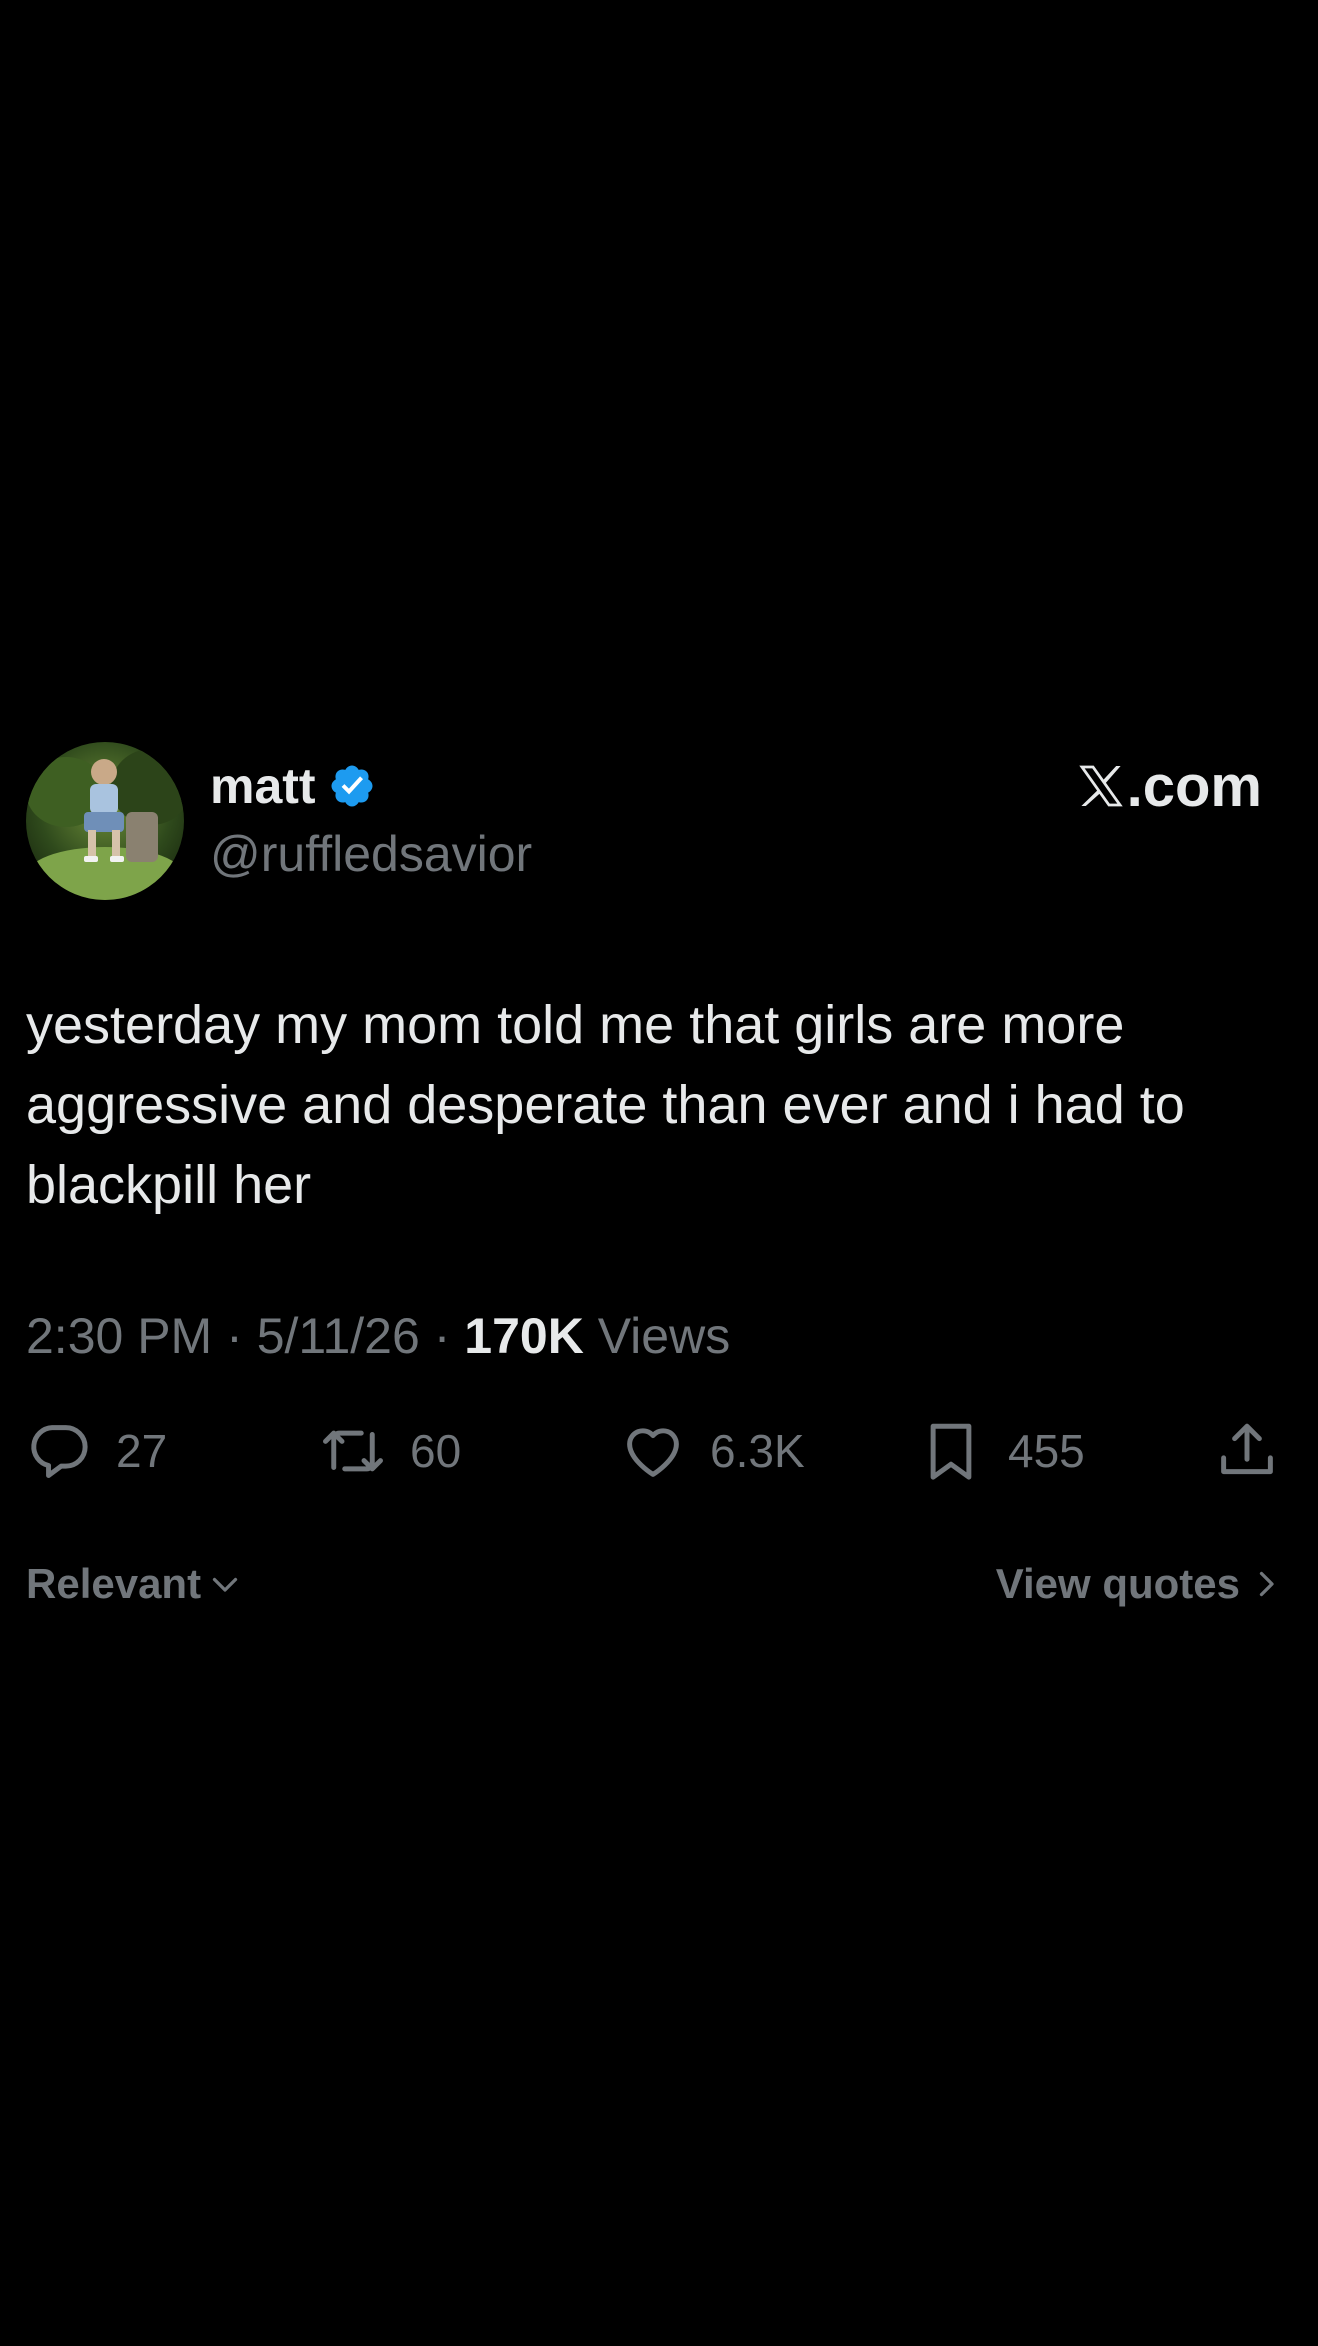 This screenshot has height=2346, width=1318. What do you see at coordinates (653, 1584) in the screenshot?
I see `replies-footer: Relevant View quotes` at bounding box center [653, 1584].